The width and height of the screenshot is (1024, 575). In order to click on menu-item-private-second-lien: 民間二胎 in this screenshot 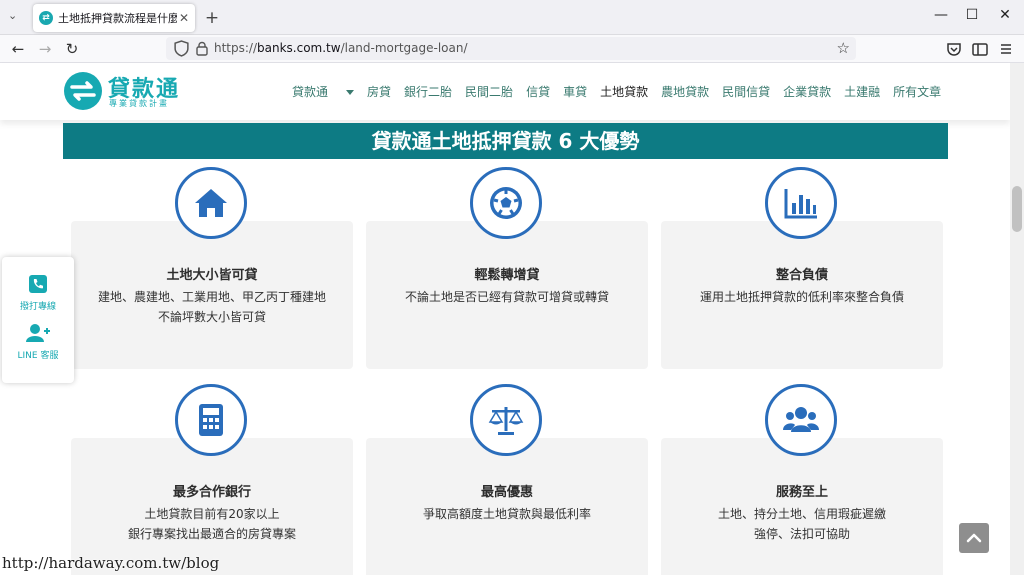, I will do `click(489, 91)`.